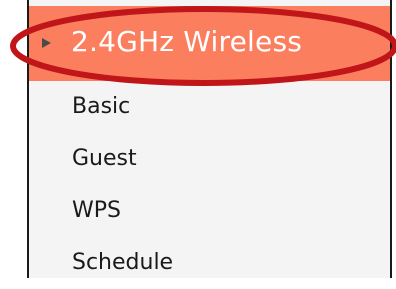 This screenshot has height=289, width=396. I want to click on triangle-right-icon, so click(46, 43).